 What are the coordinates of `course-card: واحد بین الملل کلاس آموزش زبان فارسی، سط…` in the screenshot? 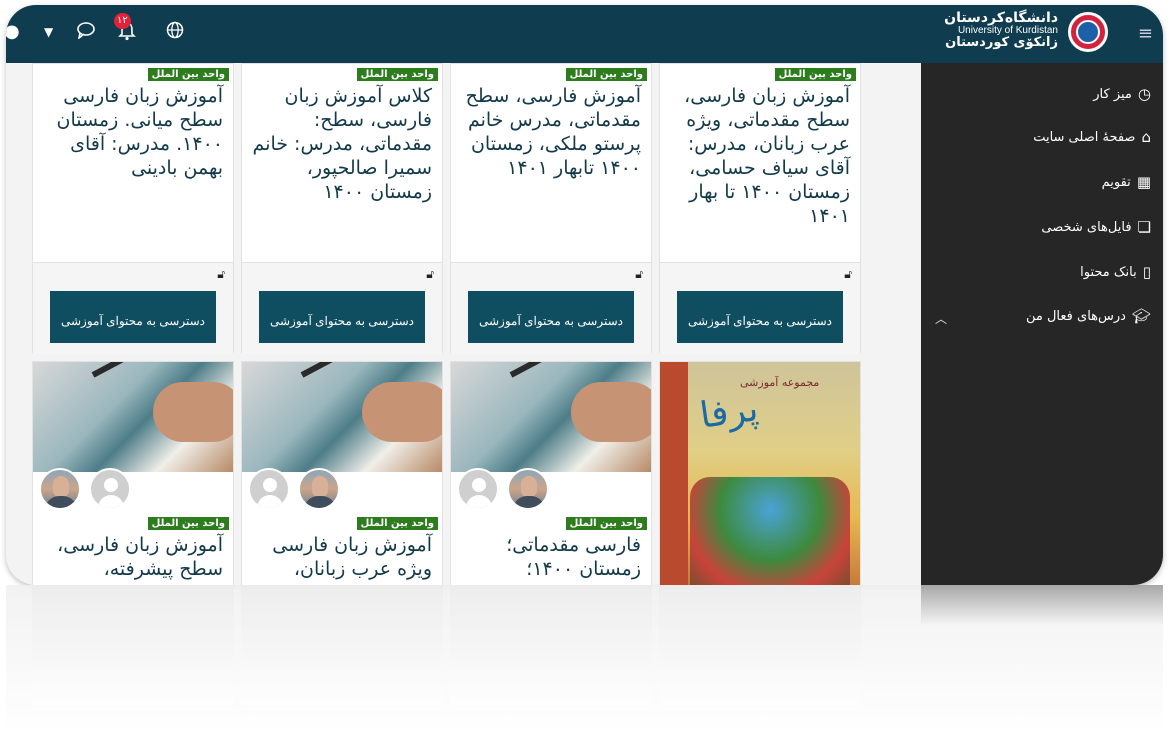 It's located at (342, 208).